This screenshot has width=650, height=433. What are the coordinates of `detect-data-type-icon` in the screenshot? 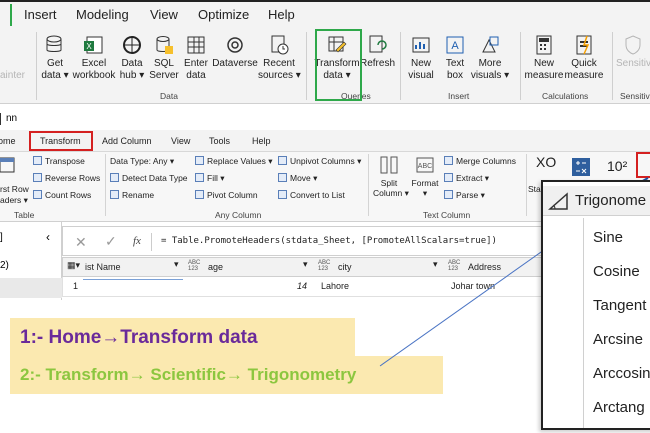 It's located at (114, 177).